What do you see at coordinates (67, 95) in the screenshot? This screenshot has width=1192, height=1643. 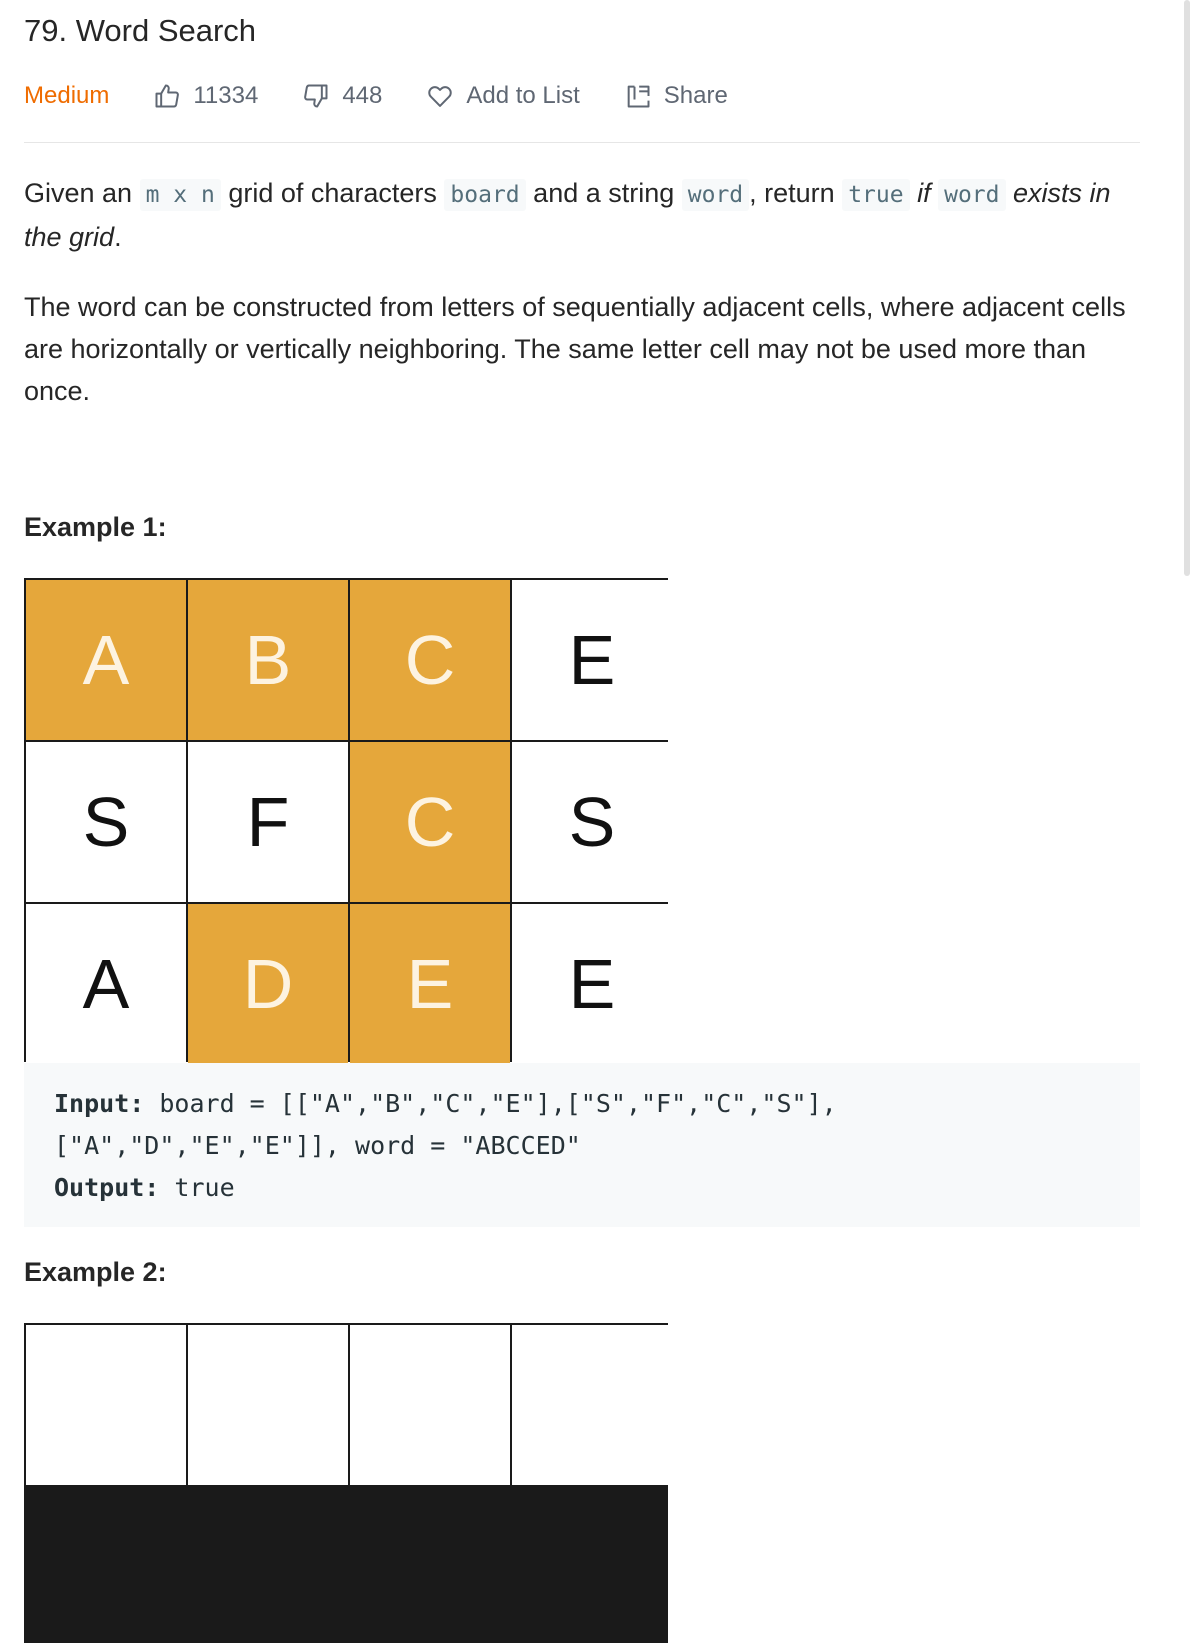 I see `difficulty-label: Medium` at bounding box center [67, 95].